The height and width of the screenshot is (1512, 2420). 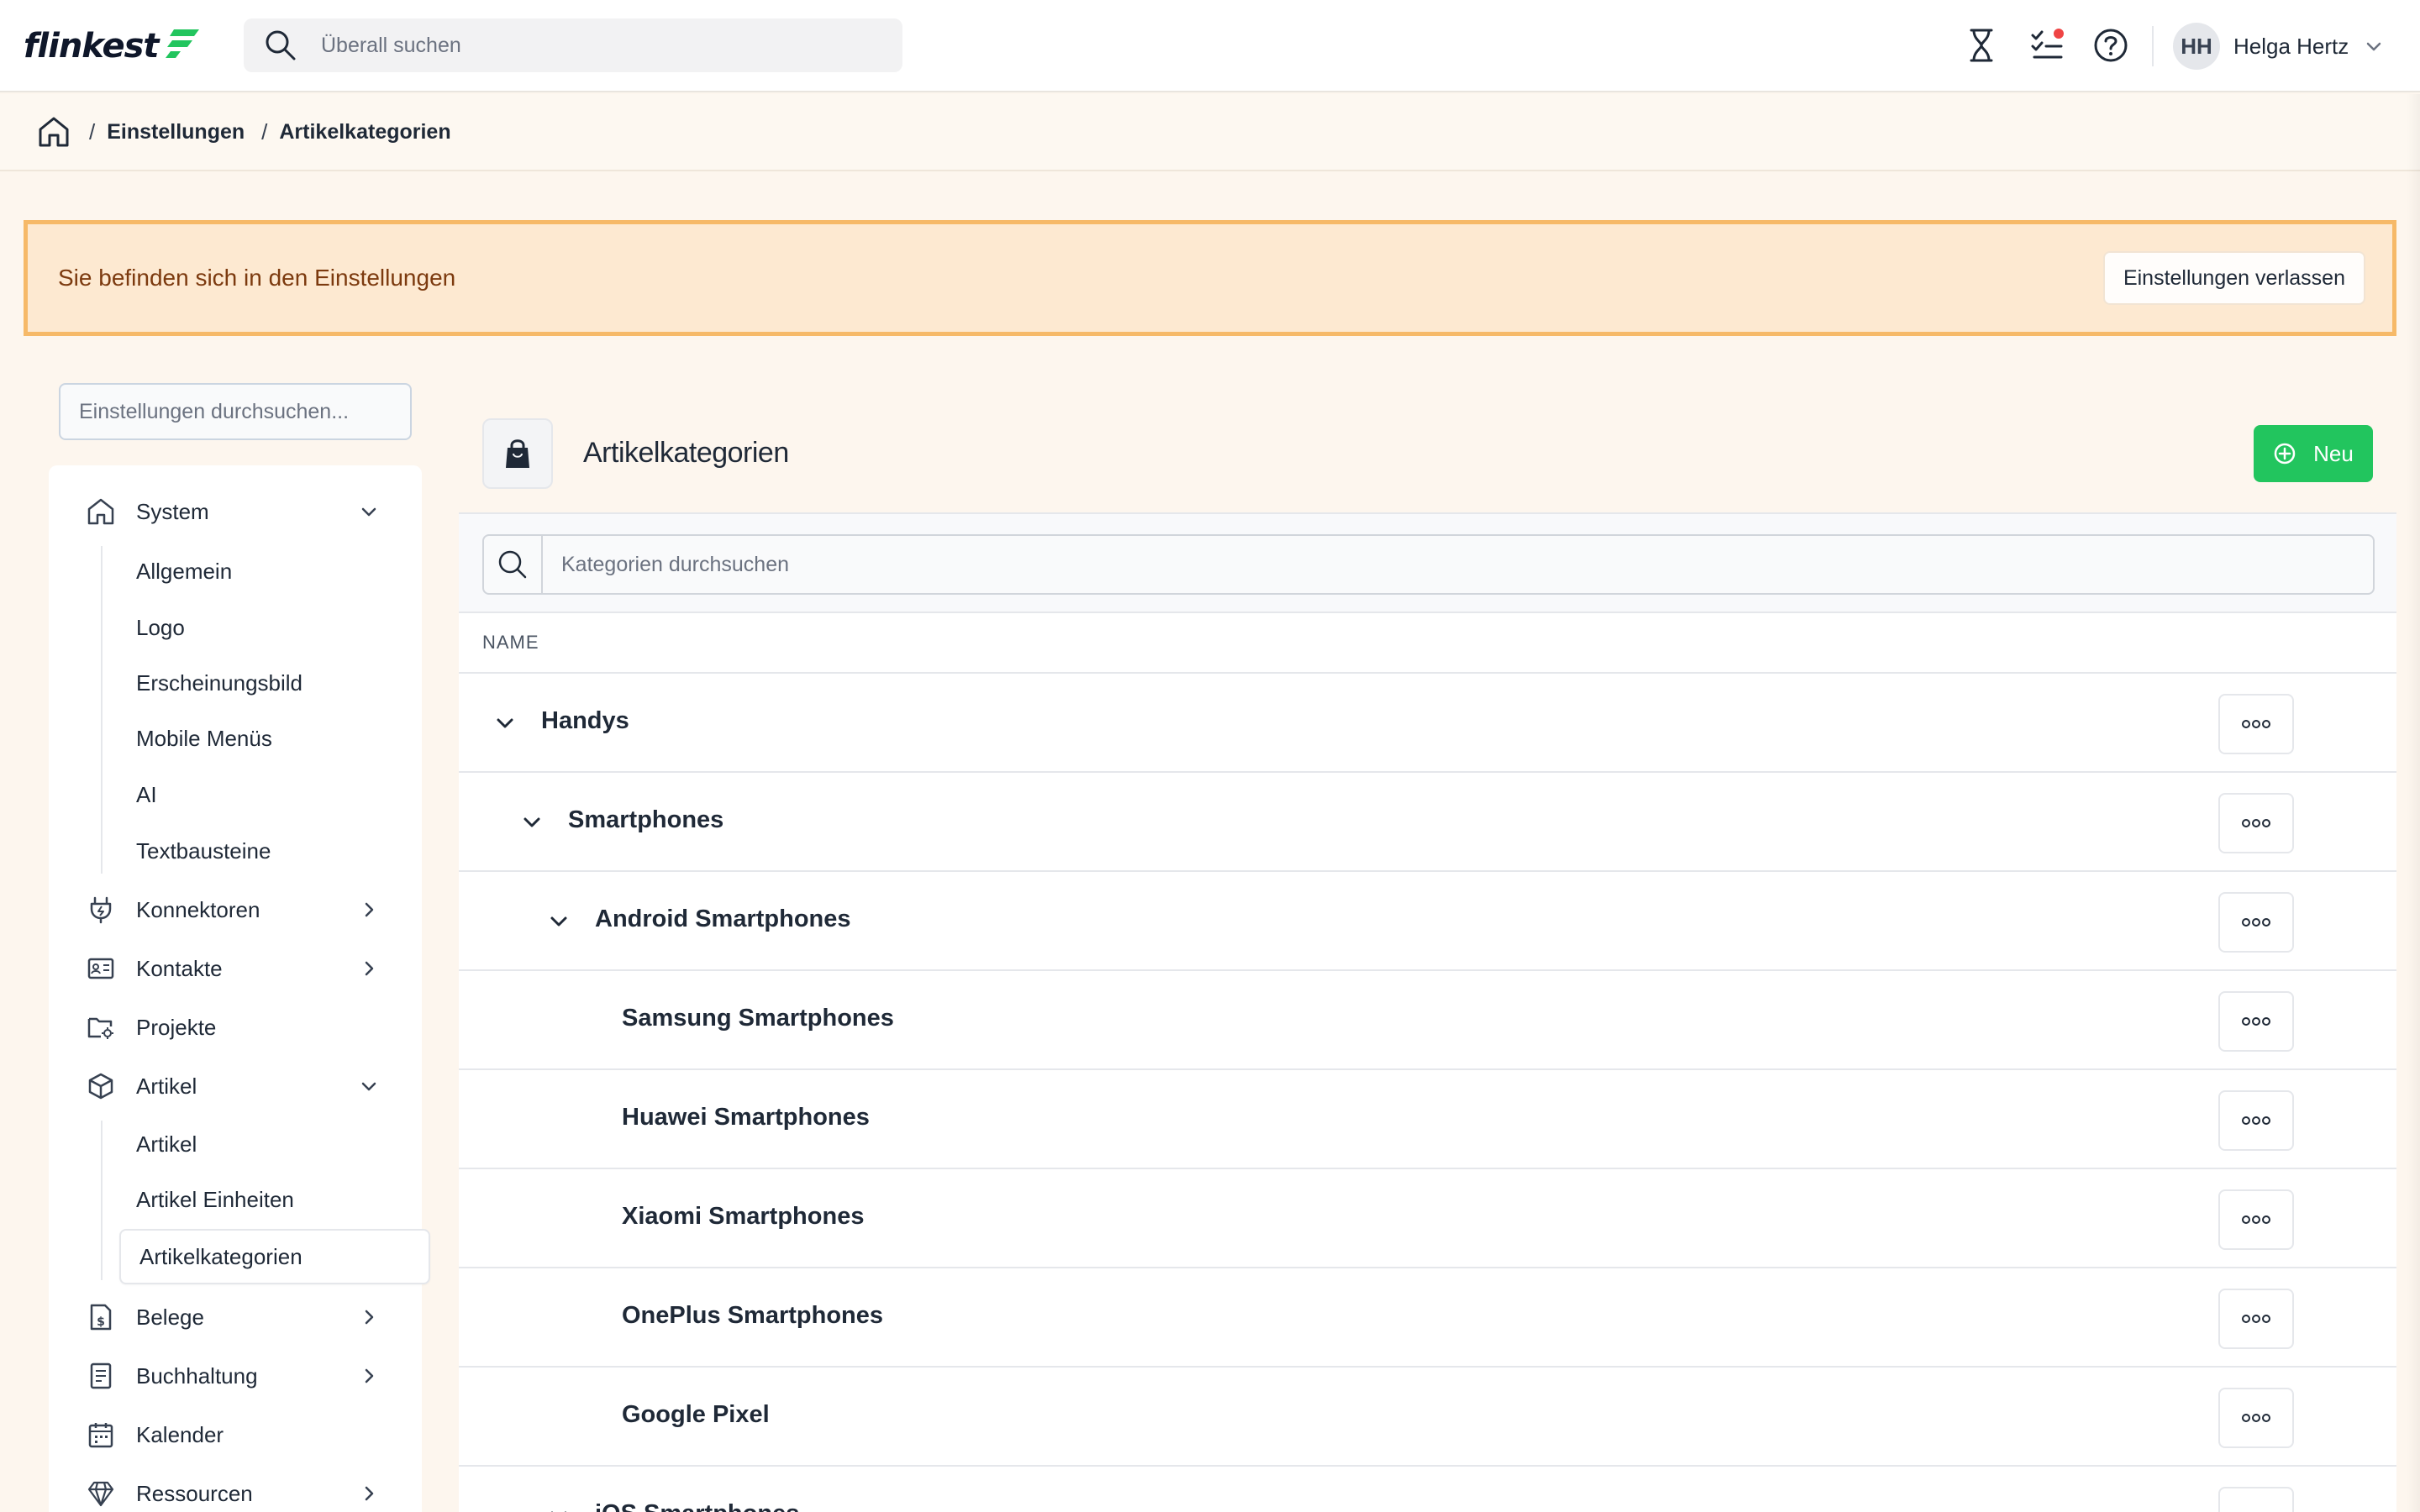 I want to click on nav-label: System, so click(x=172, y=511).